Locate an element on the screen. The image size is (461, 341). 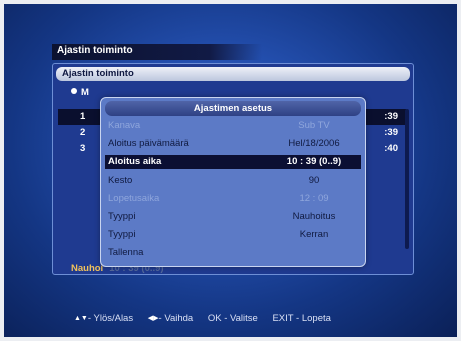
left-right-arrows-icon: ◀▶ is located at coordinates (153, 318).